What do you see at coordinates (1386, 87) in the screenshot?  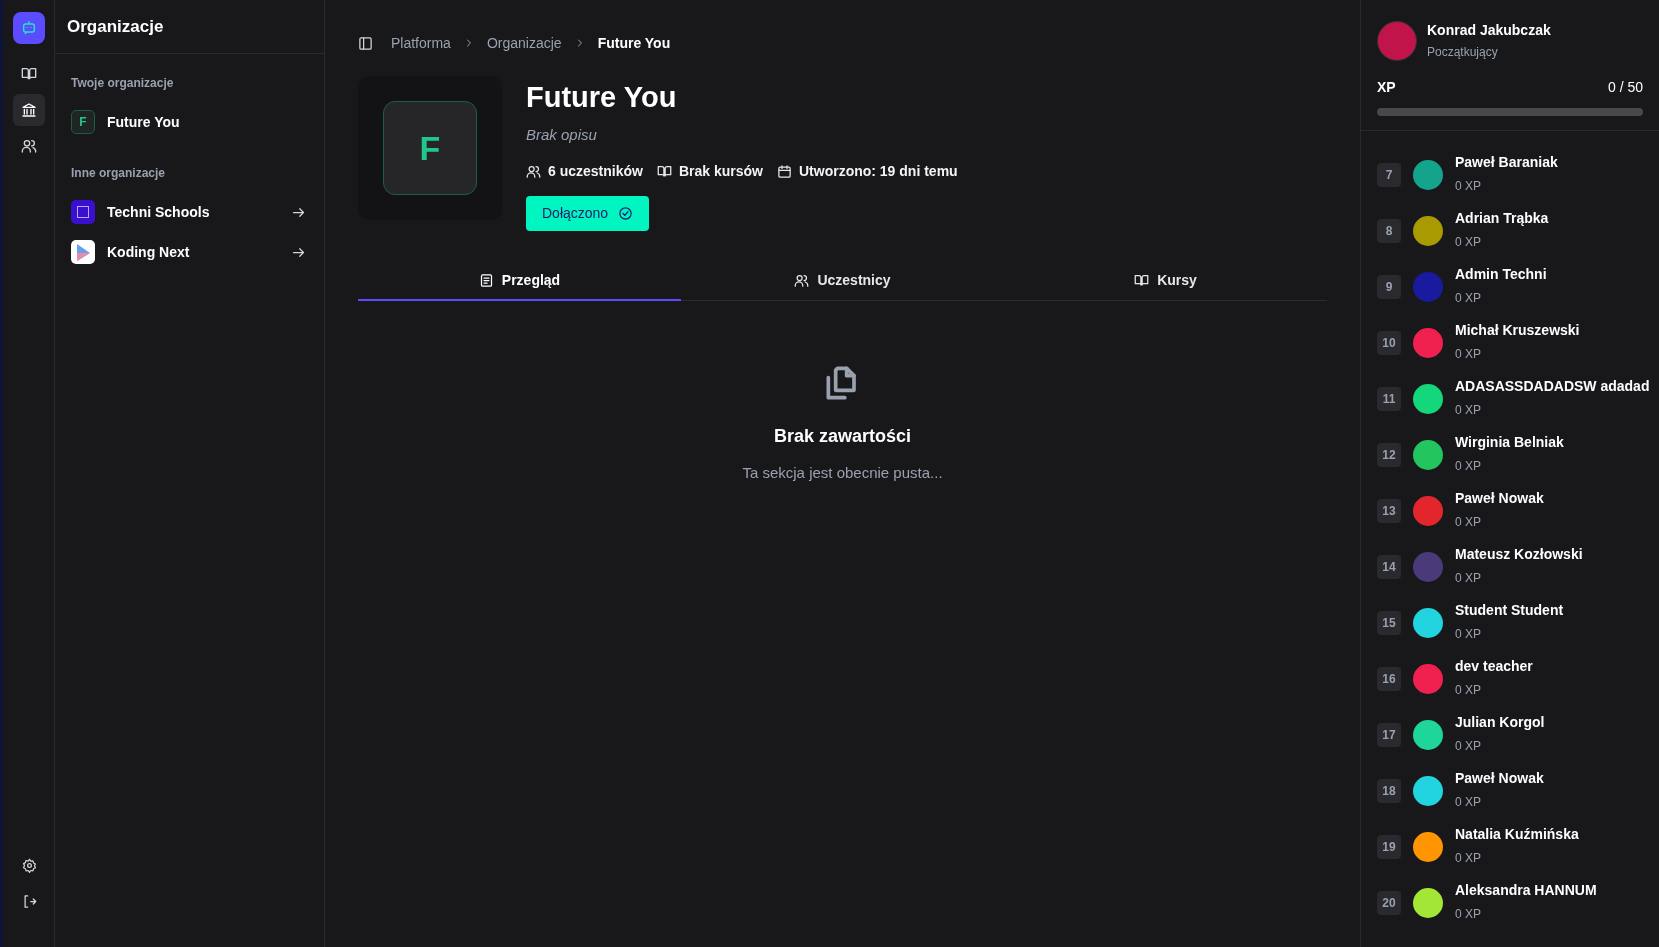 I see `xp-label: XP` at bounding box center [1386, 87].